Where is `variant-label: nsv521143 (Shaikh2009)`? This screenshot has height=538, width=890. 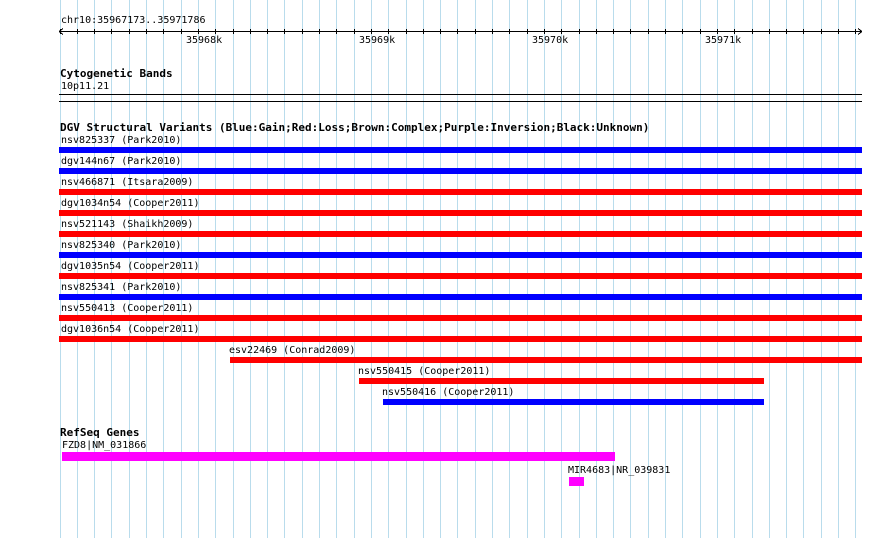
variant-label: nsv521143 (Shaikh2009) is located at coordinates (127, 224).